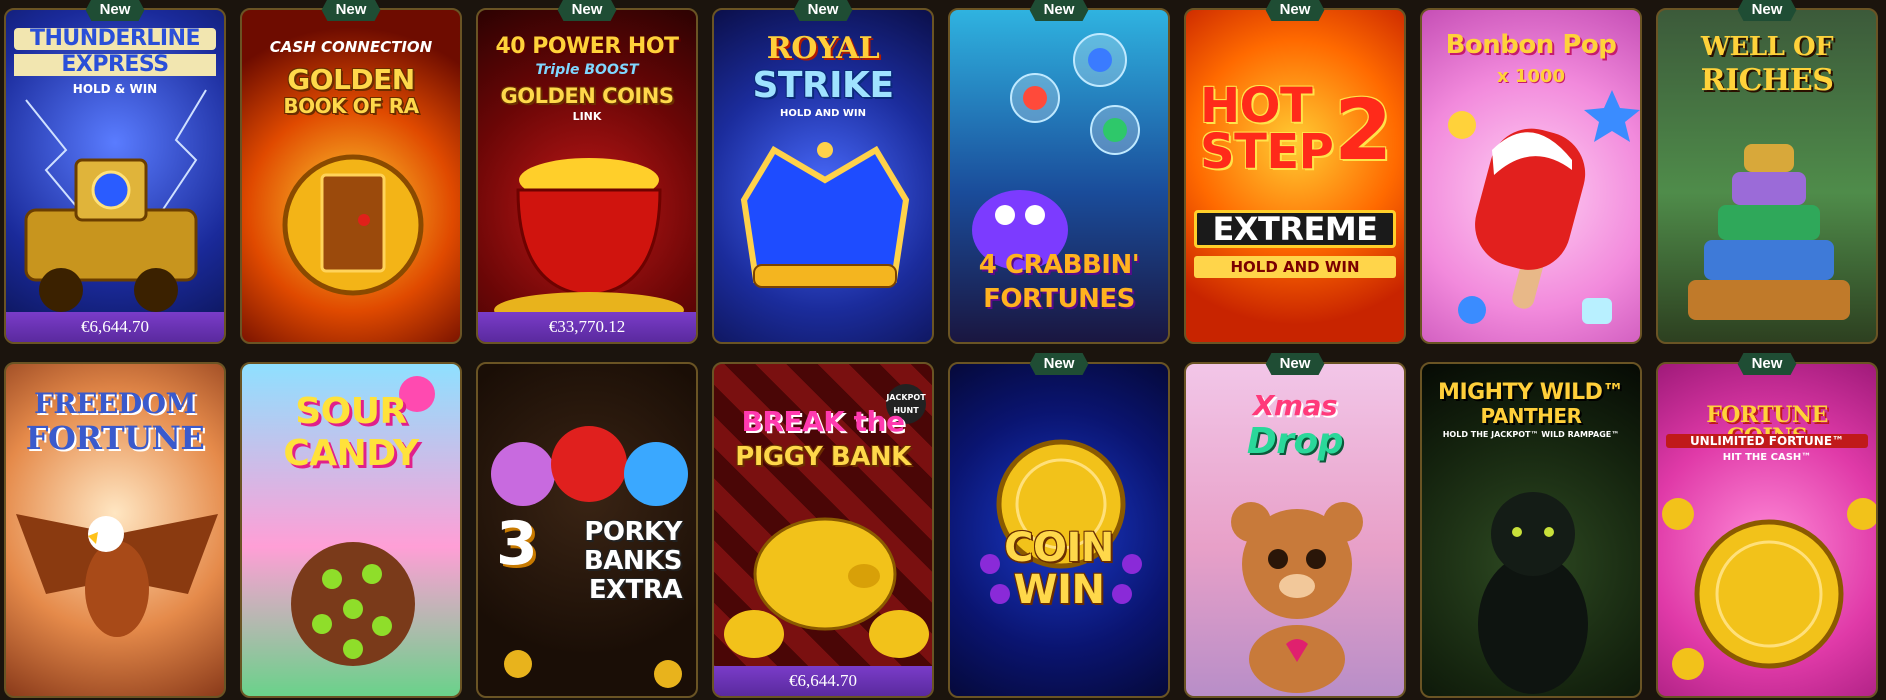 The height and width of the screenshot is (700, 1886). I want to click on game-title-line3: EXTRA, so click(635, 590).